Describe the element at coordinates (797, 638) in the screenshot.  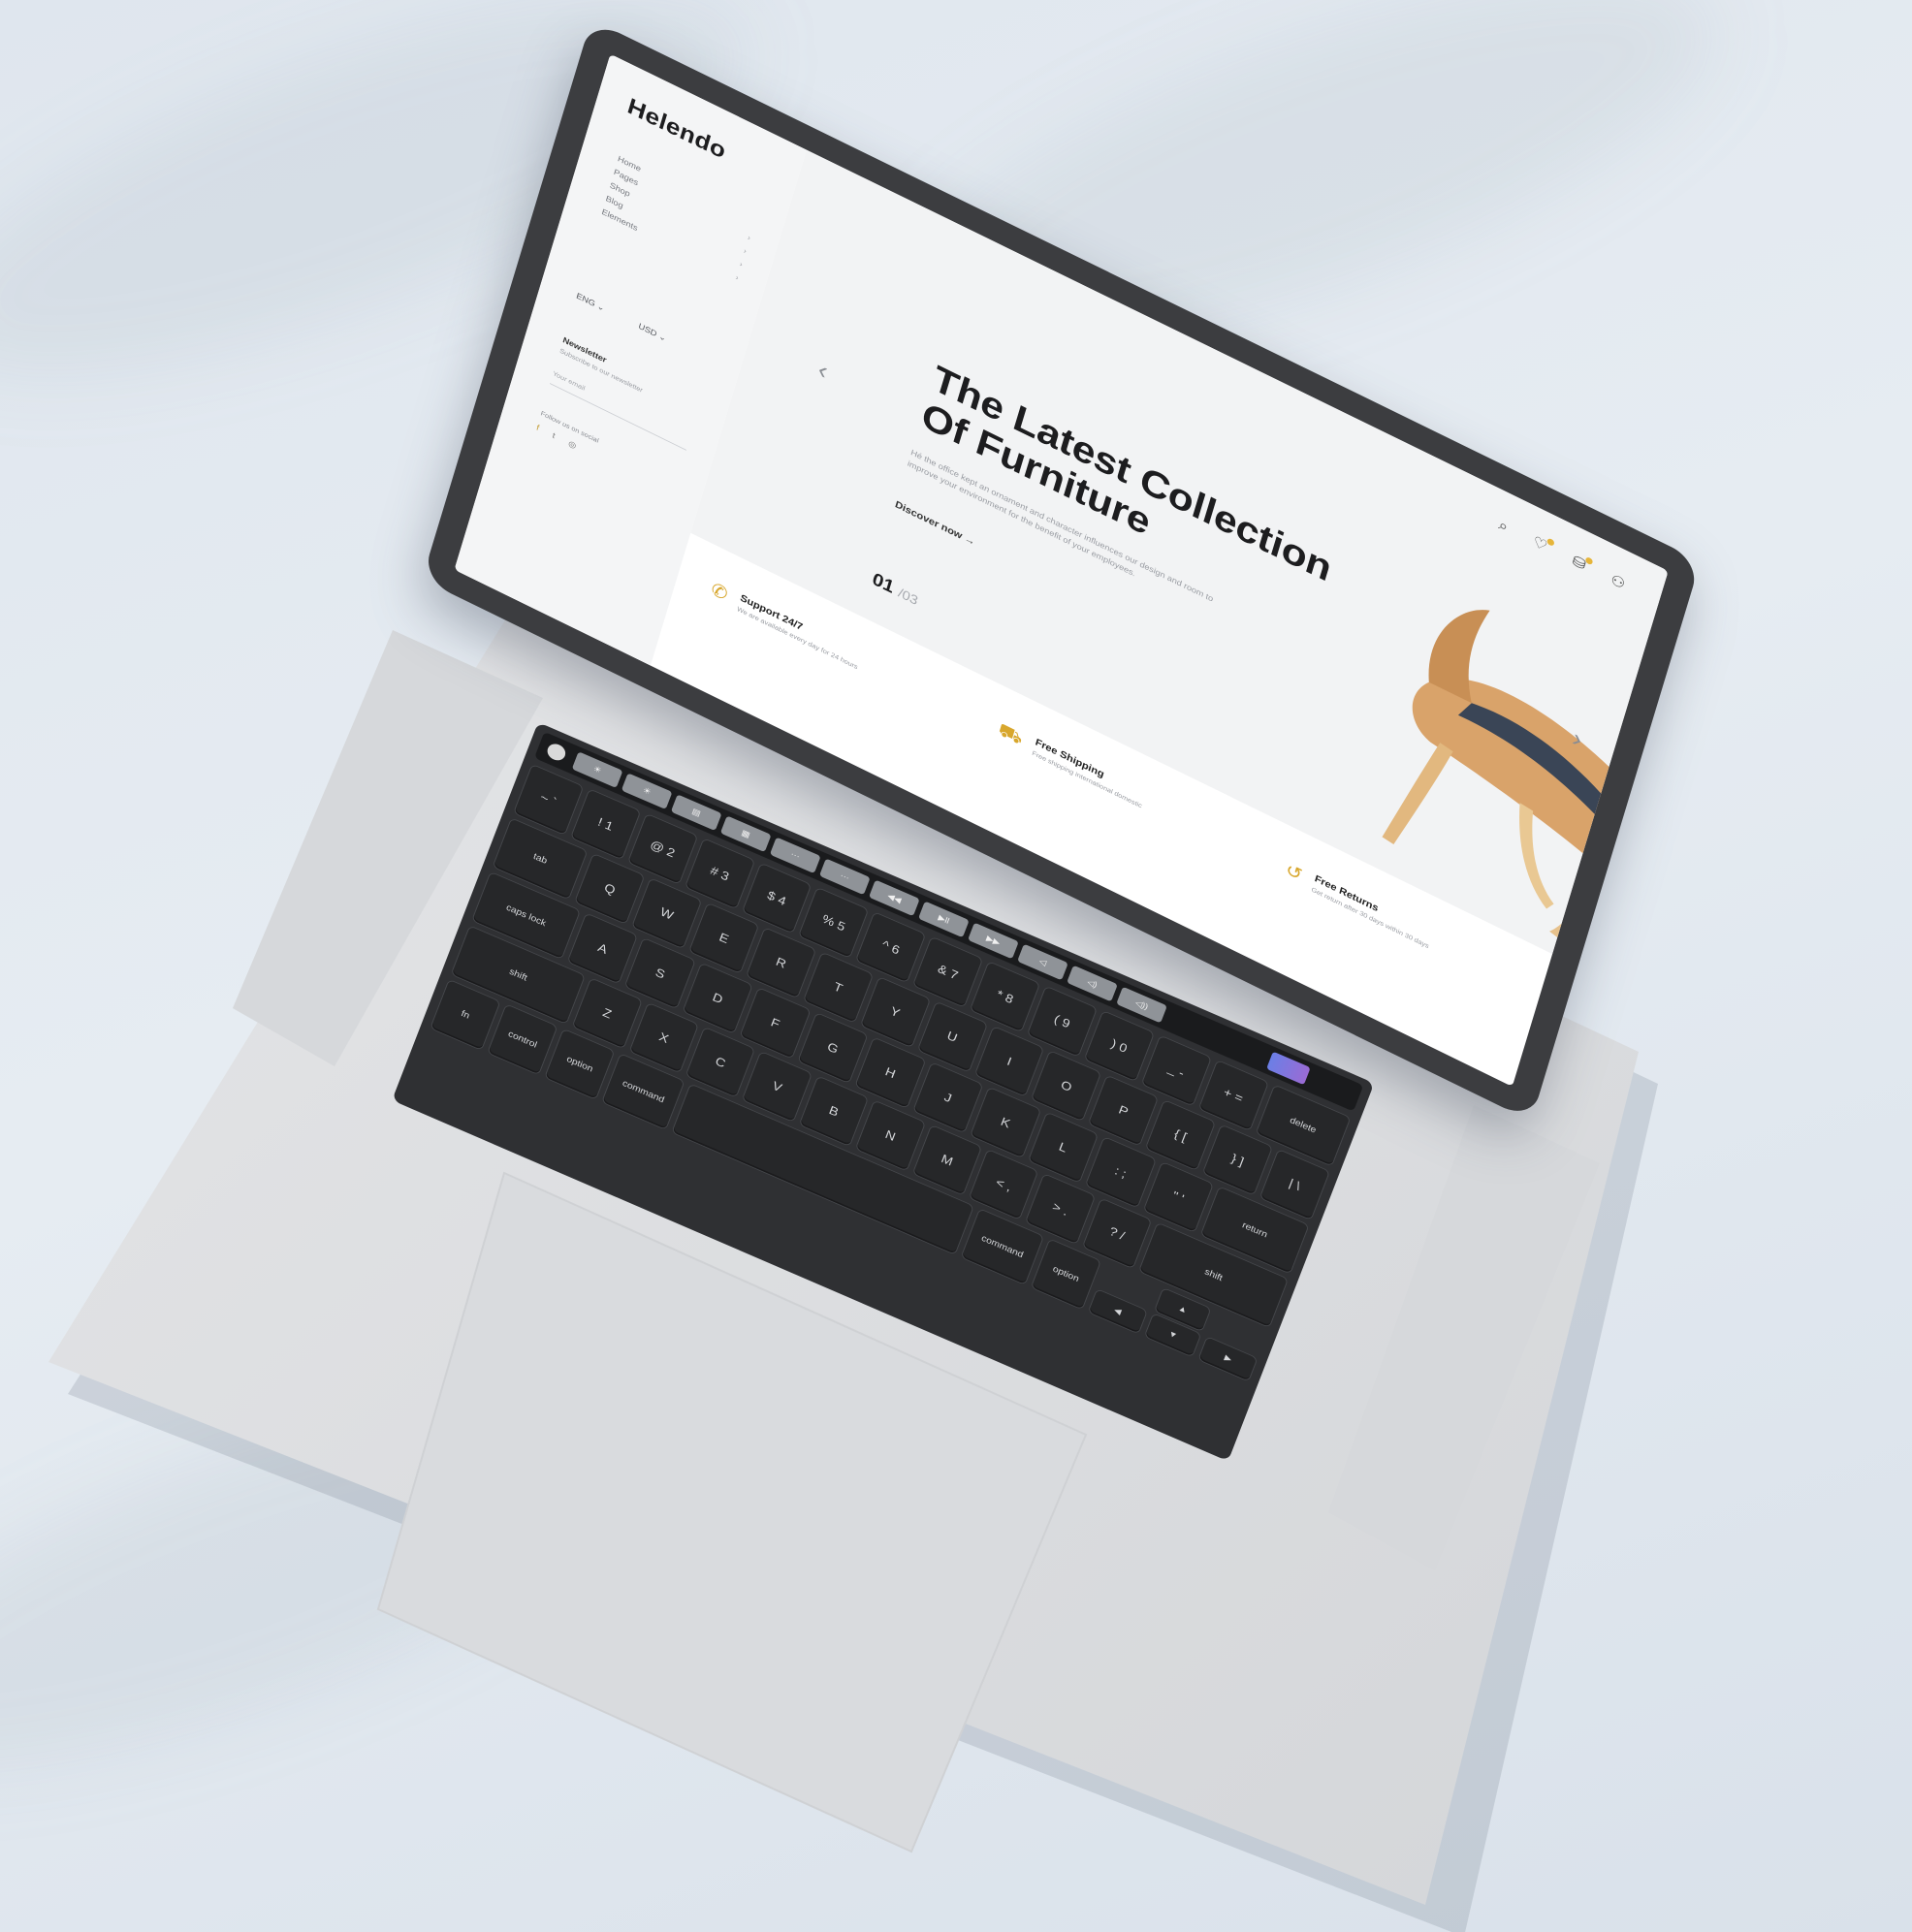
I see `feature-description: We are available every day for 24 hours` at that location.